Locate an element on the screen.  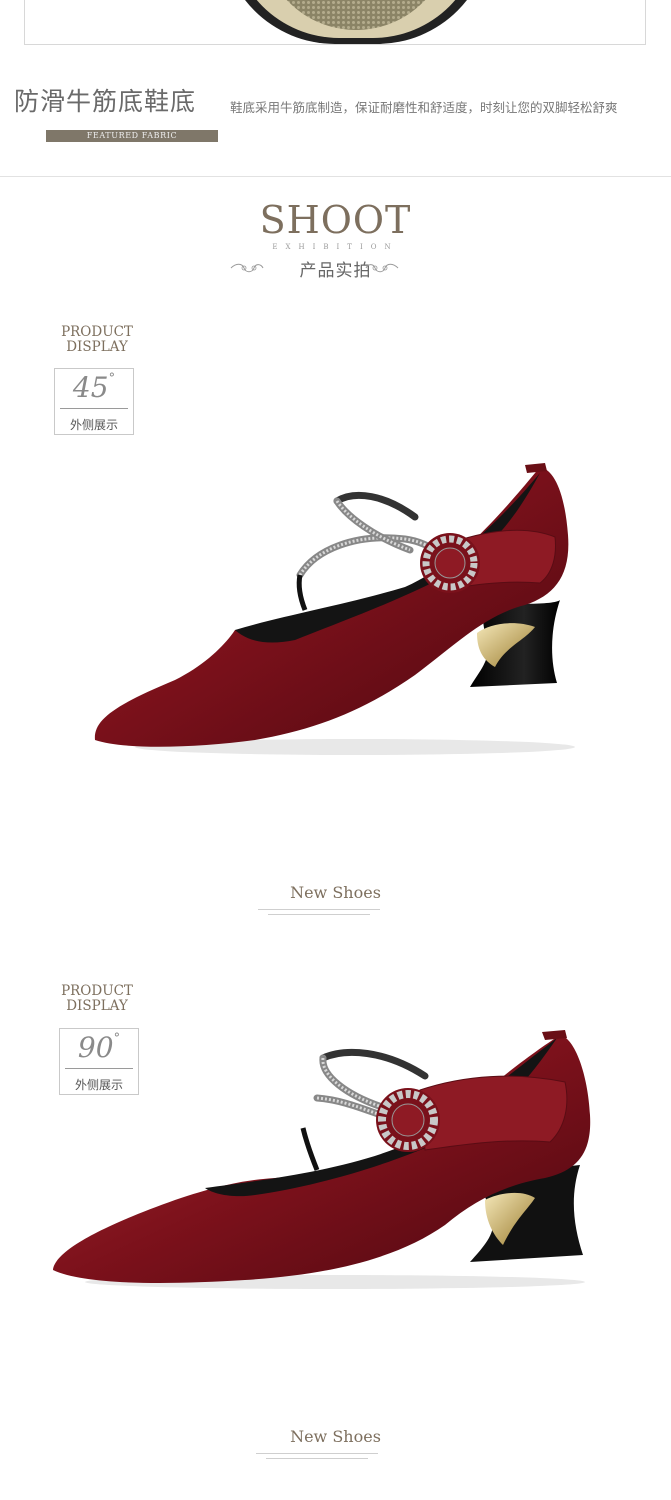
shoot-subtitle: EXHIBITION is located at coordinates (335, 247).